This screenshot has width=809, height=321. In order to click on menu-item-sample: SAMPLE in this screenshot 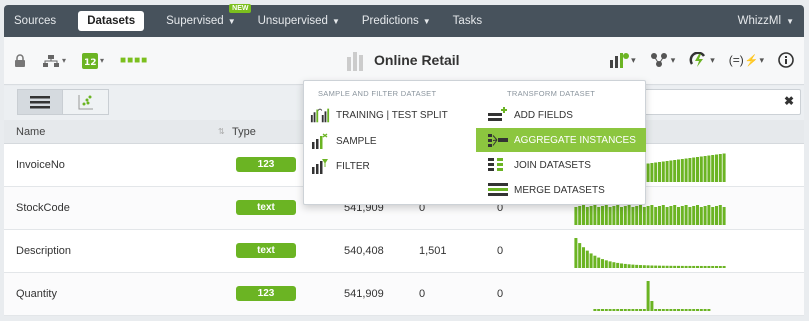, I will do `click(388, 141)`.